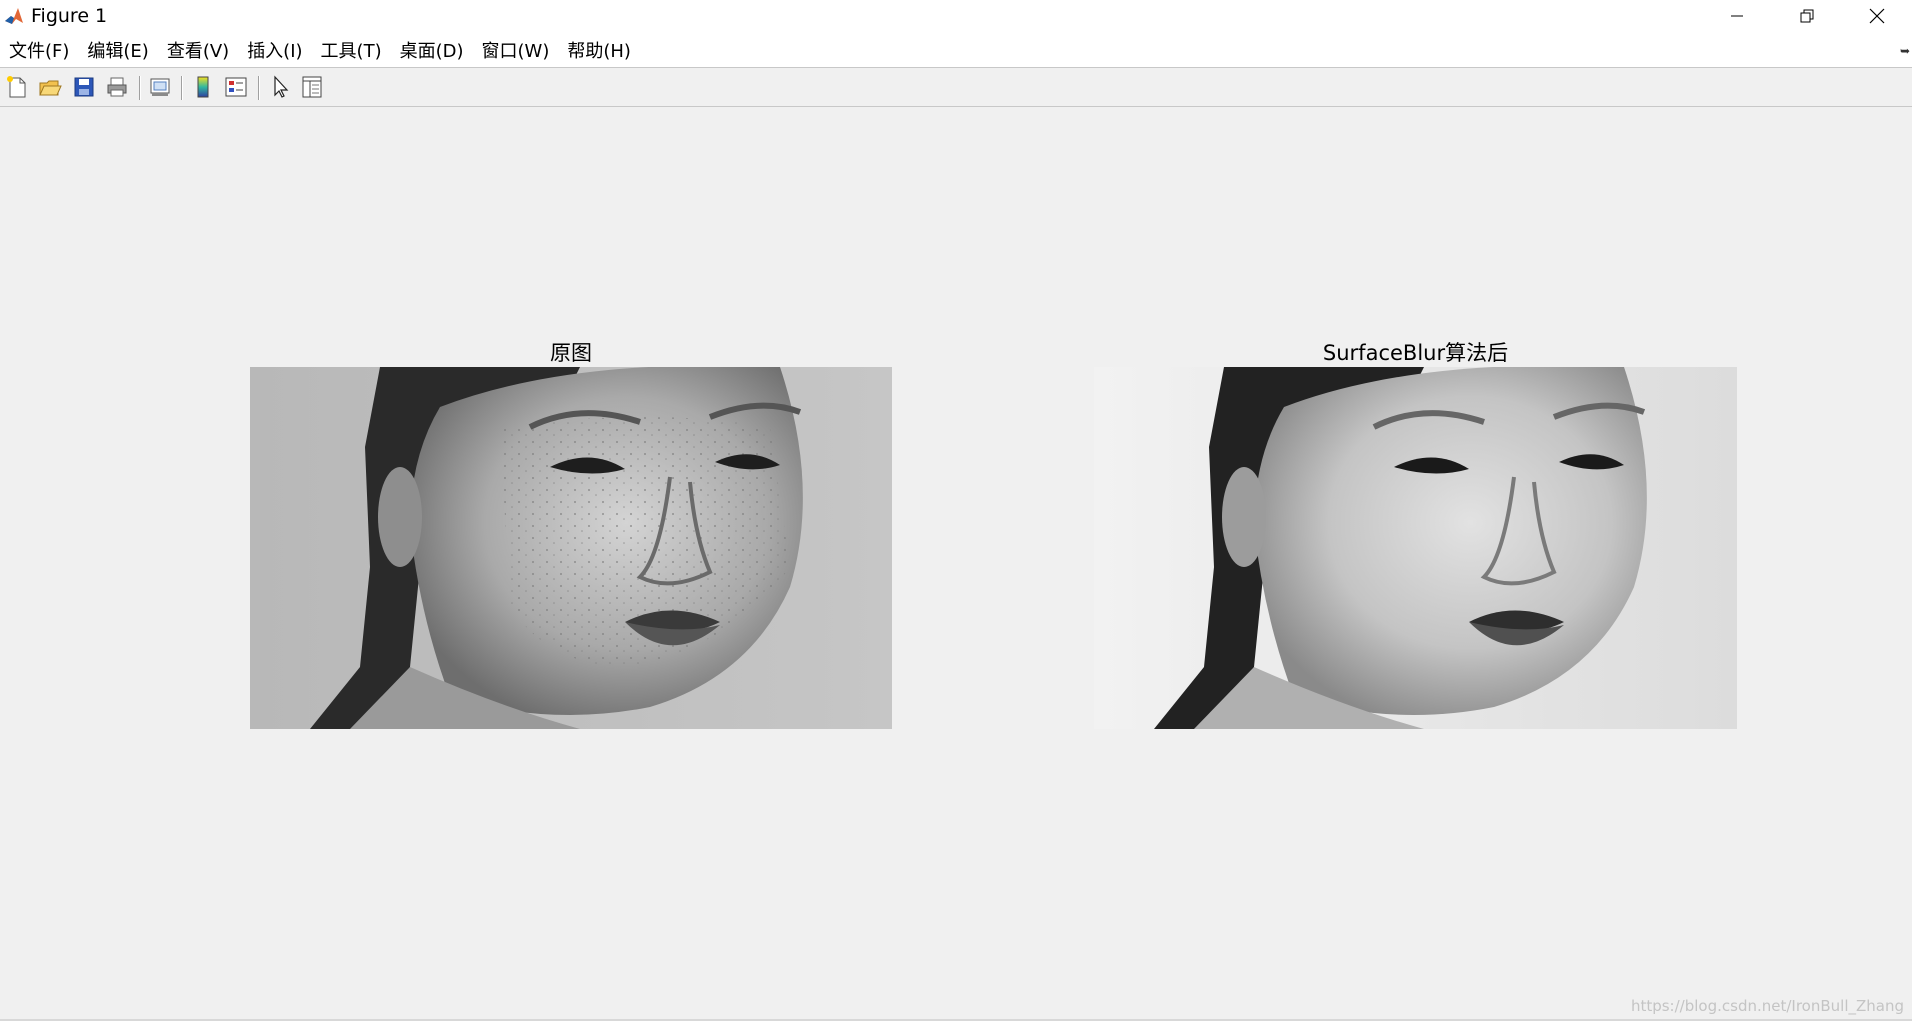  Describe the element at coordinates (117, 50) in the screenshot. I see `menu-edit: 编辑(E)` at that location.